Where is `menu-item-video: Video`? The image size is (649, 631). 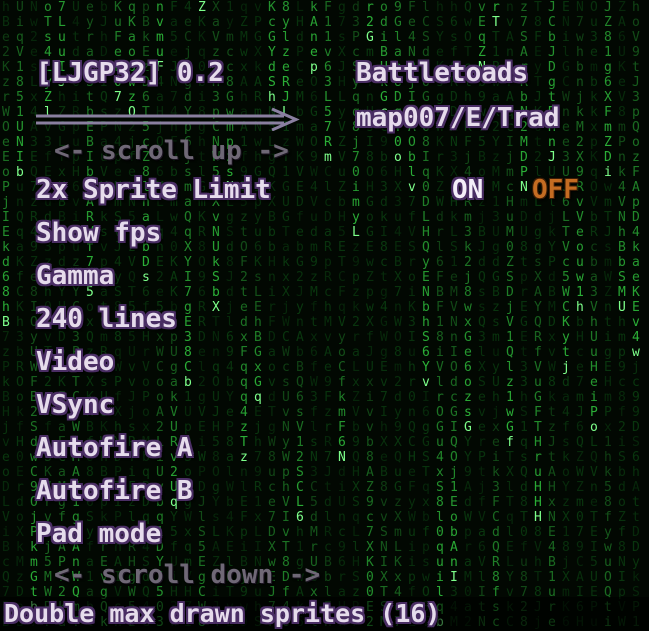 menu-item-video: Video is located at coordinates (75, 362).